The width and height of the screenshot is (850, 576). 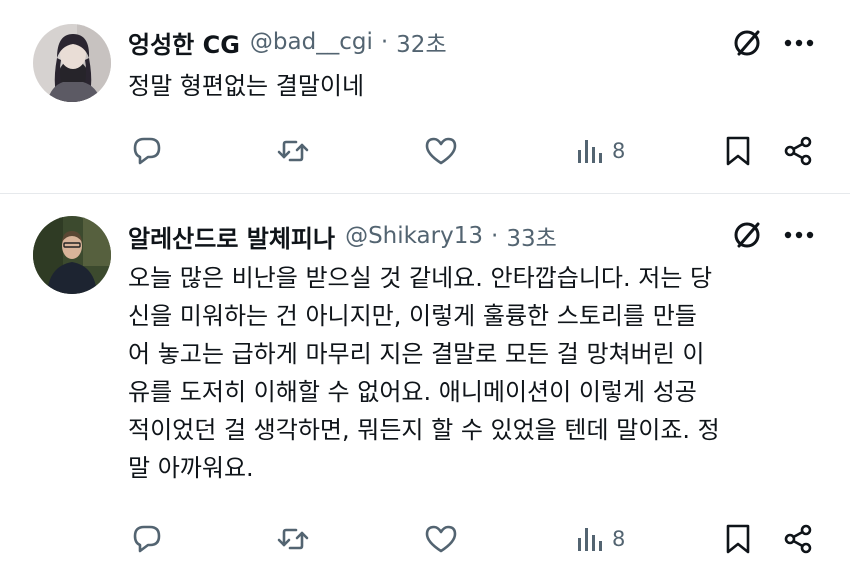 I want to click on author-name: 엉성한 CG, so click(x=184, y=42).